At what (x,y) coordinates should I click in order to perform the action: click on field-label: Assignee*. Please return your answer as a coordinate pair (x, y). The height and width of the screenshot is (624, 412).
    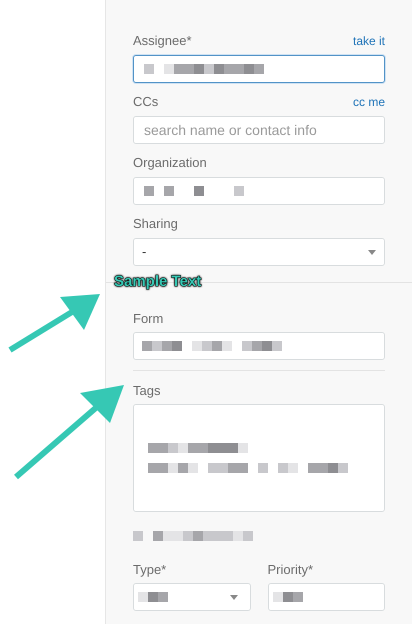
    Looking at the image, I should click on (162, 41).